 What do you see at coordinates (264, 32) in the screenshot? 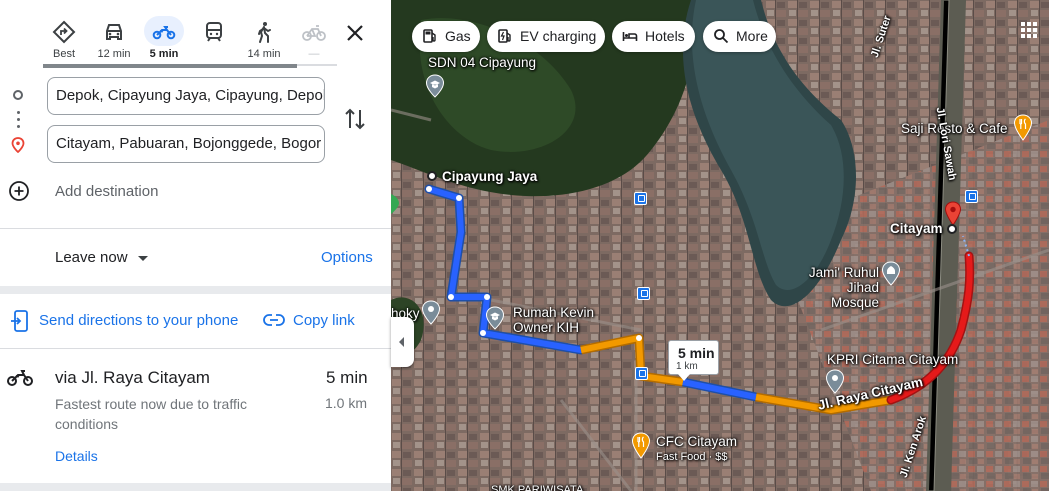
I see `walking-icon` at bounding box center [264, 32].